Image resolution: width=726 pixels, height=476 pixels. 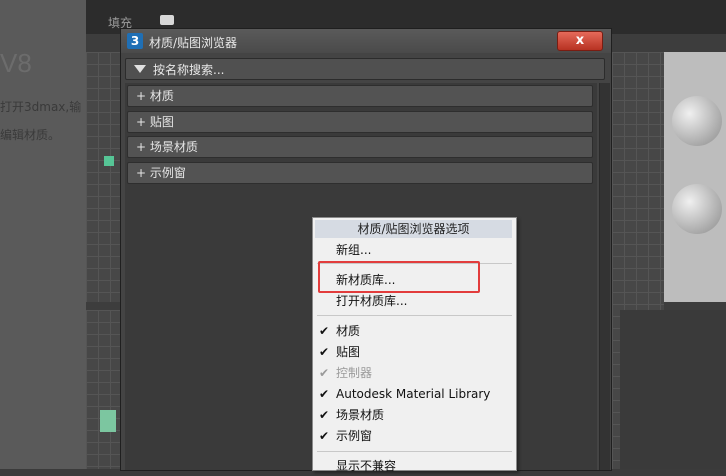 I want to click on viewport-left-top, so click(x=103, y=177).